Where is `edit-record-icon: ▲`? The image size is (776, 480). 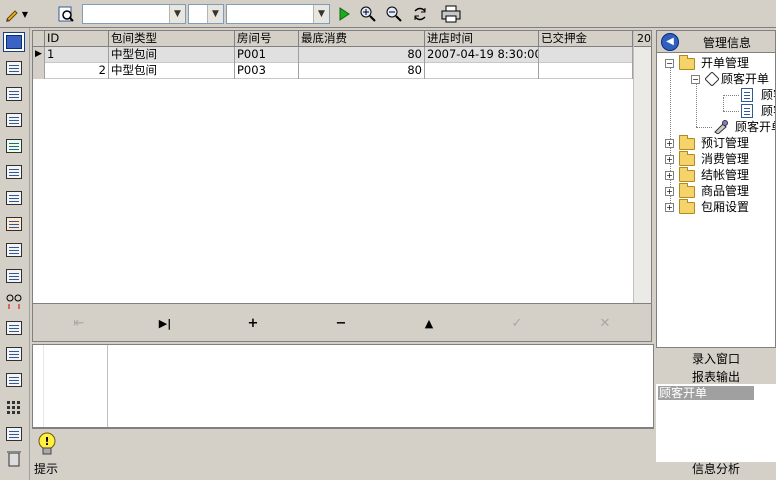
edit-record-icon: ▲ is located at coordinates (429, 324).